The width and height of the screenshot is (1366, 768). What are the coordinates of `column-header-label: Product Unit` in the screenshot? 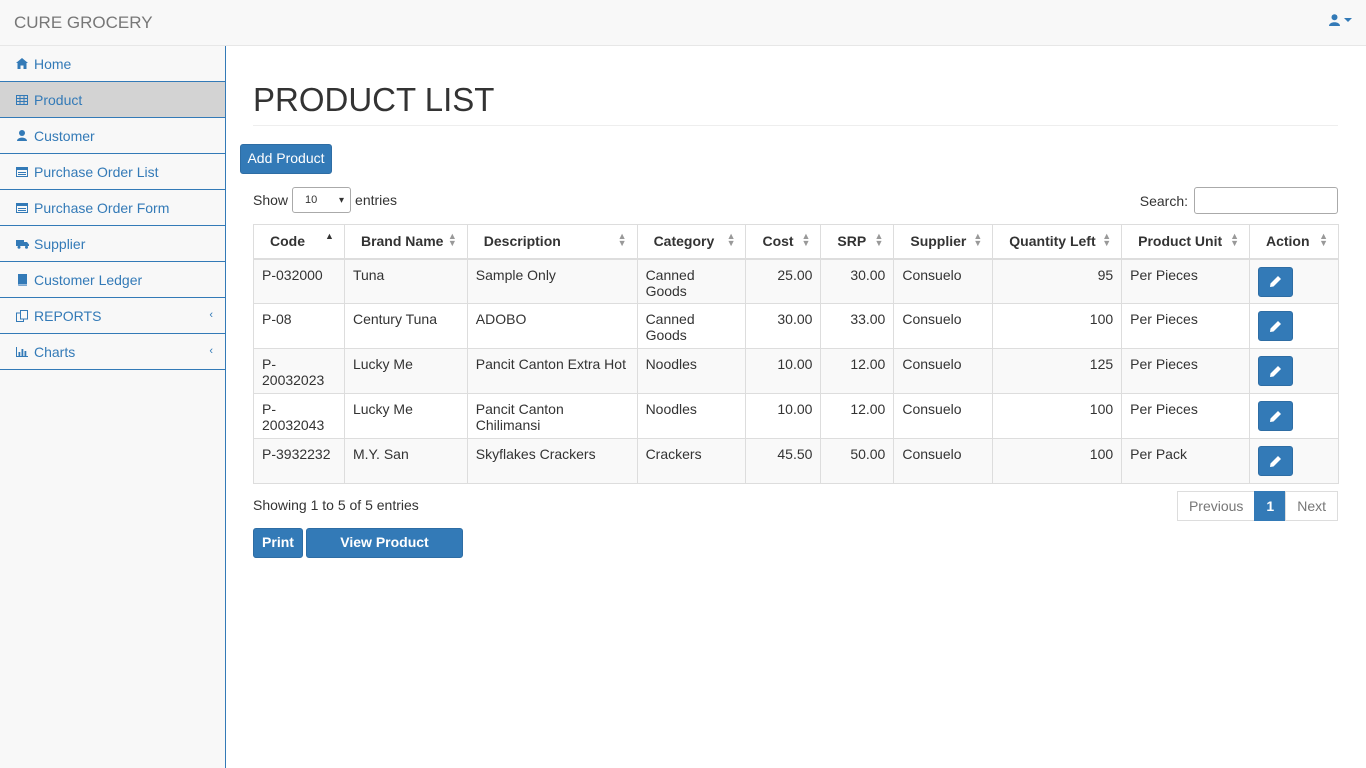 It's located at (1180, 241).